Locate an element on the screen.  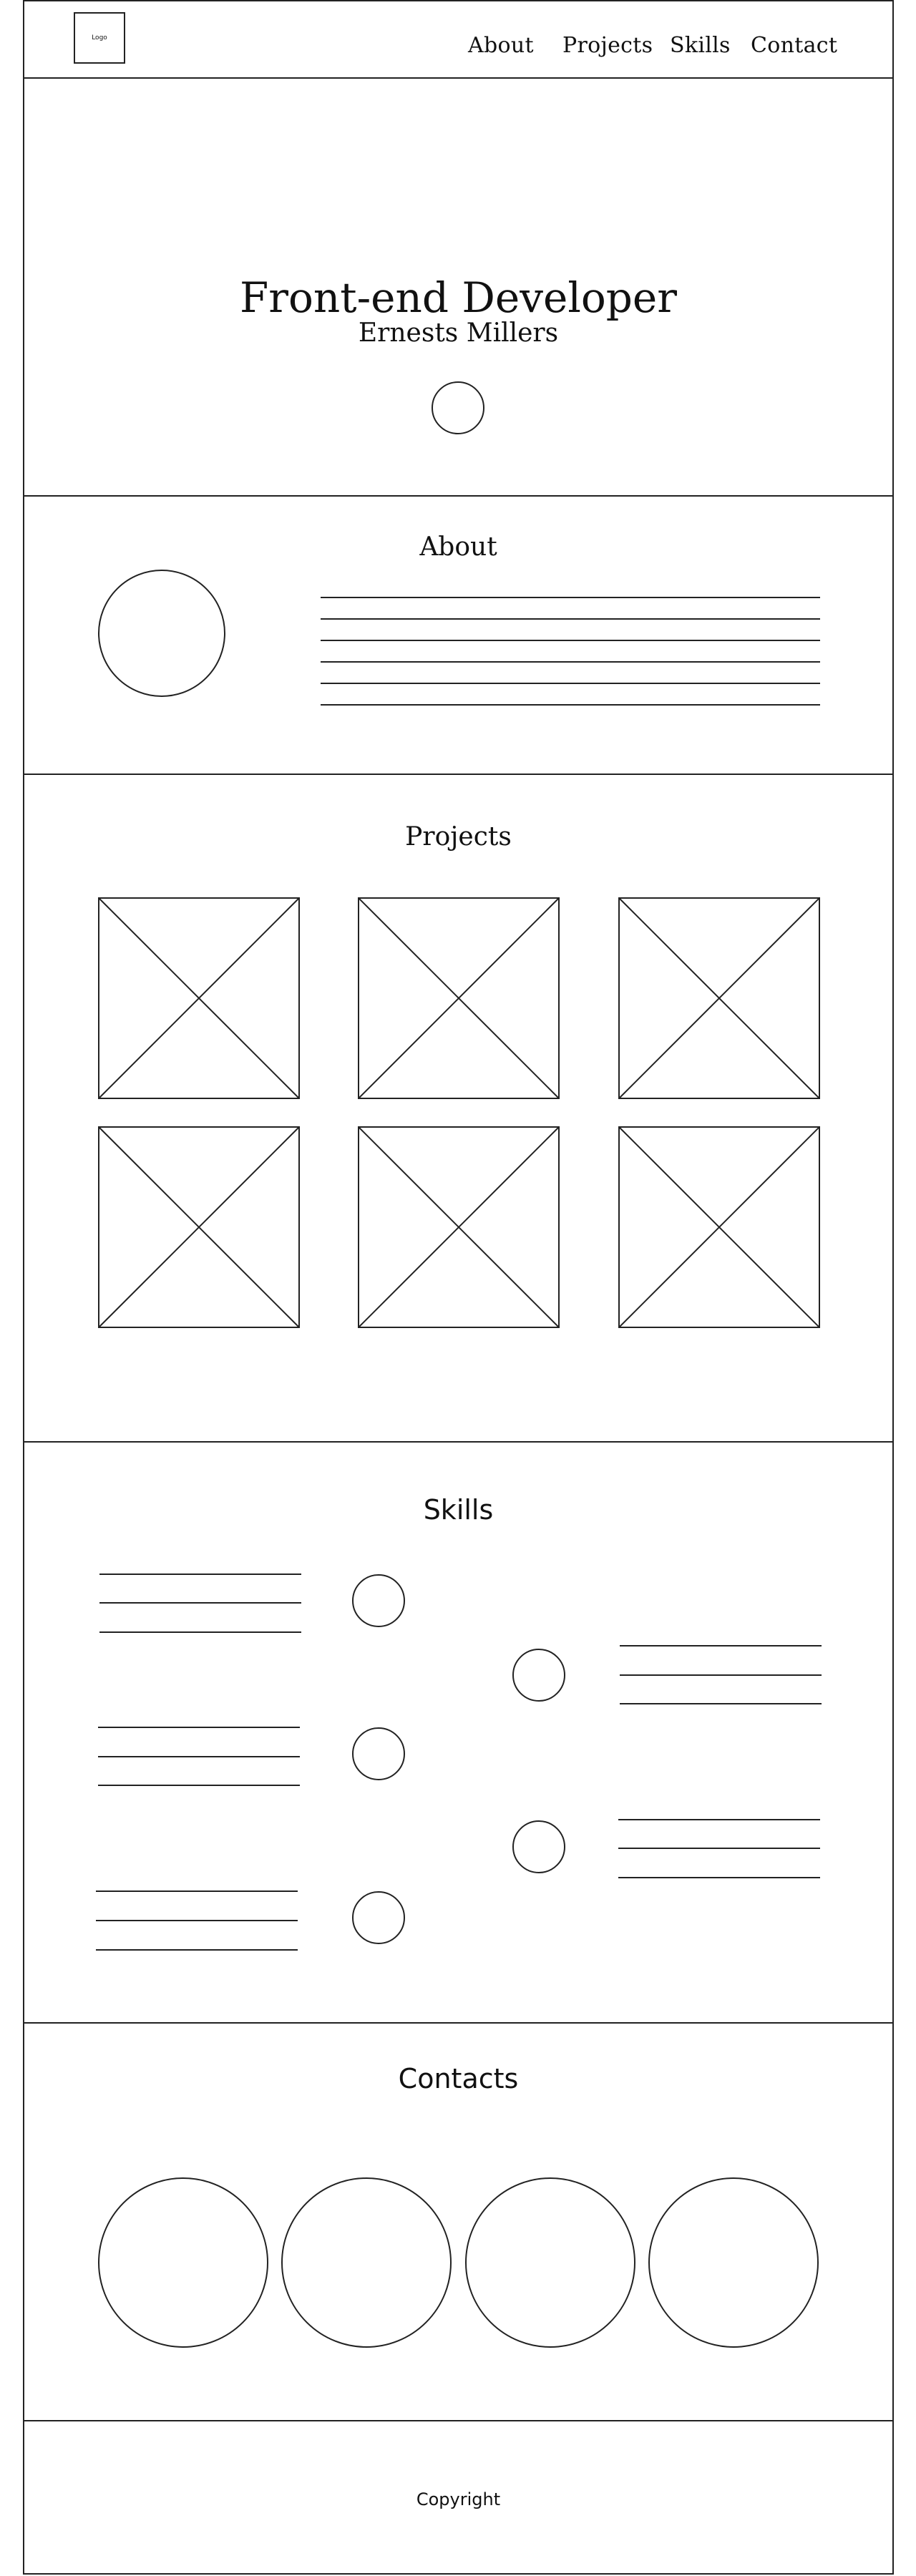
header-divider is located at coordinates (458, 78).